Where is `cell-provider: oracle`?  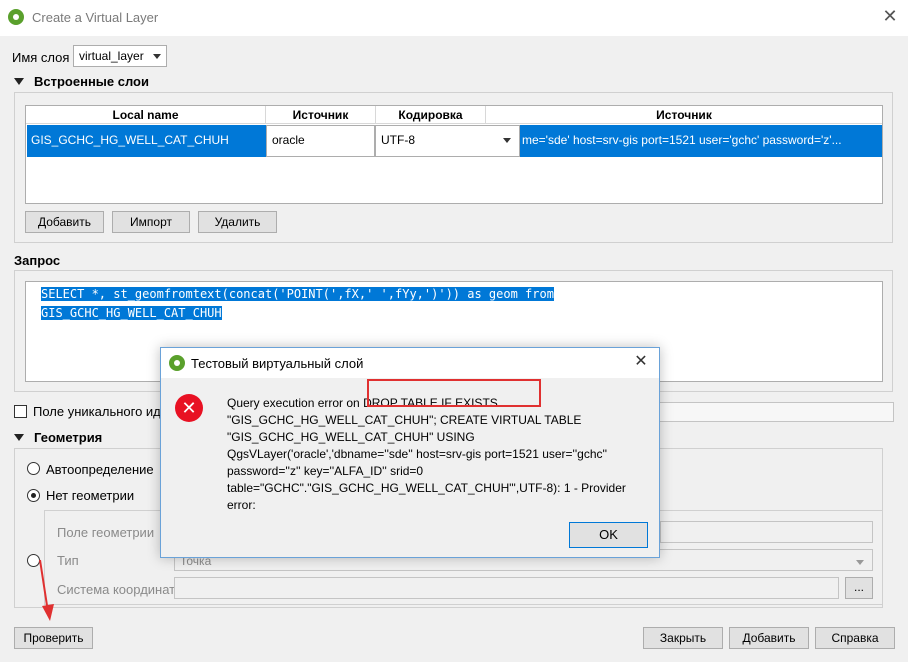 cell-provider: oracle is located at coordinates (320, 141).